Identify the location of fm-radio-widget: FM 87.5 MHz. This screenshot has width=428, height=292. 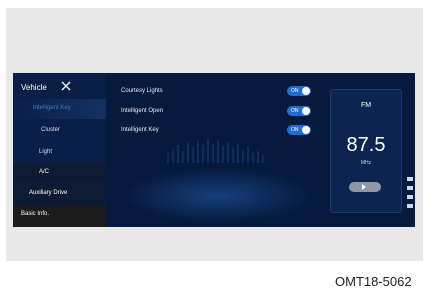
(366, 151).